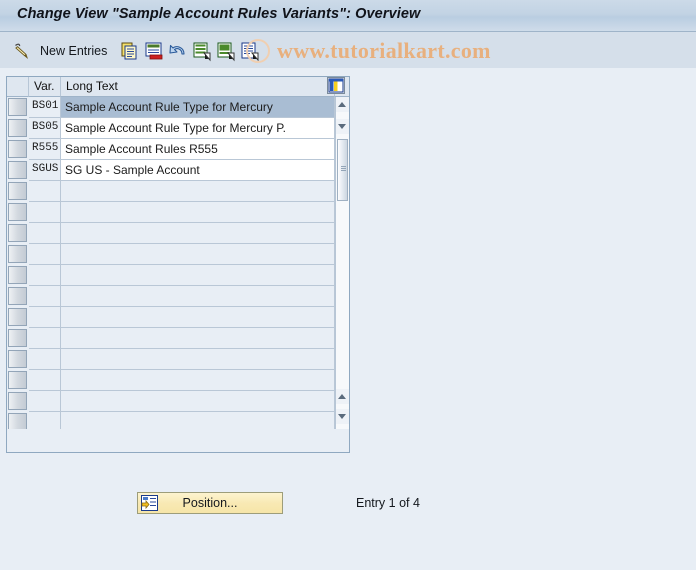 The height and width of the screenshot is (570, 696). Describe the element at coordinates (342, 263) in the screenshot. I see `vertical-scrollbar` at that location.